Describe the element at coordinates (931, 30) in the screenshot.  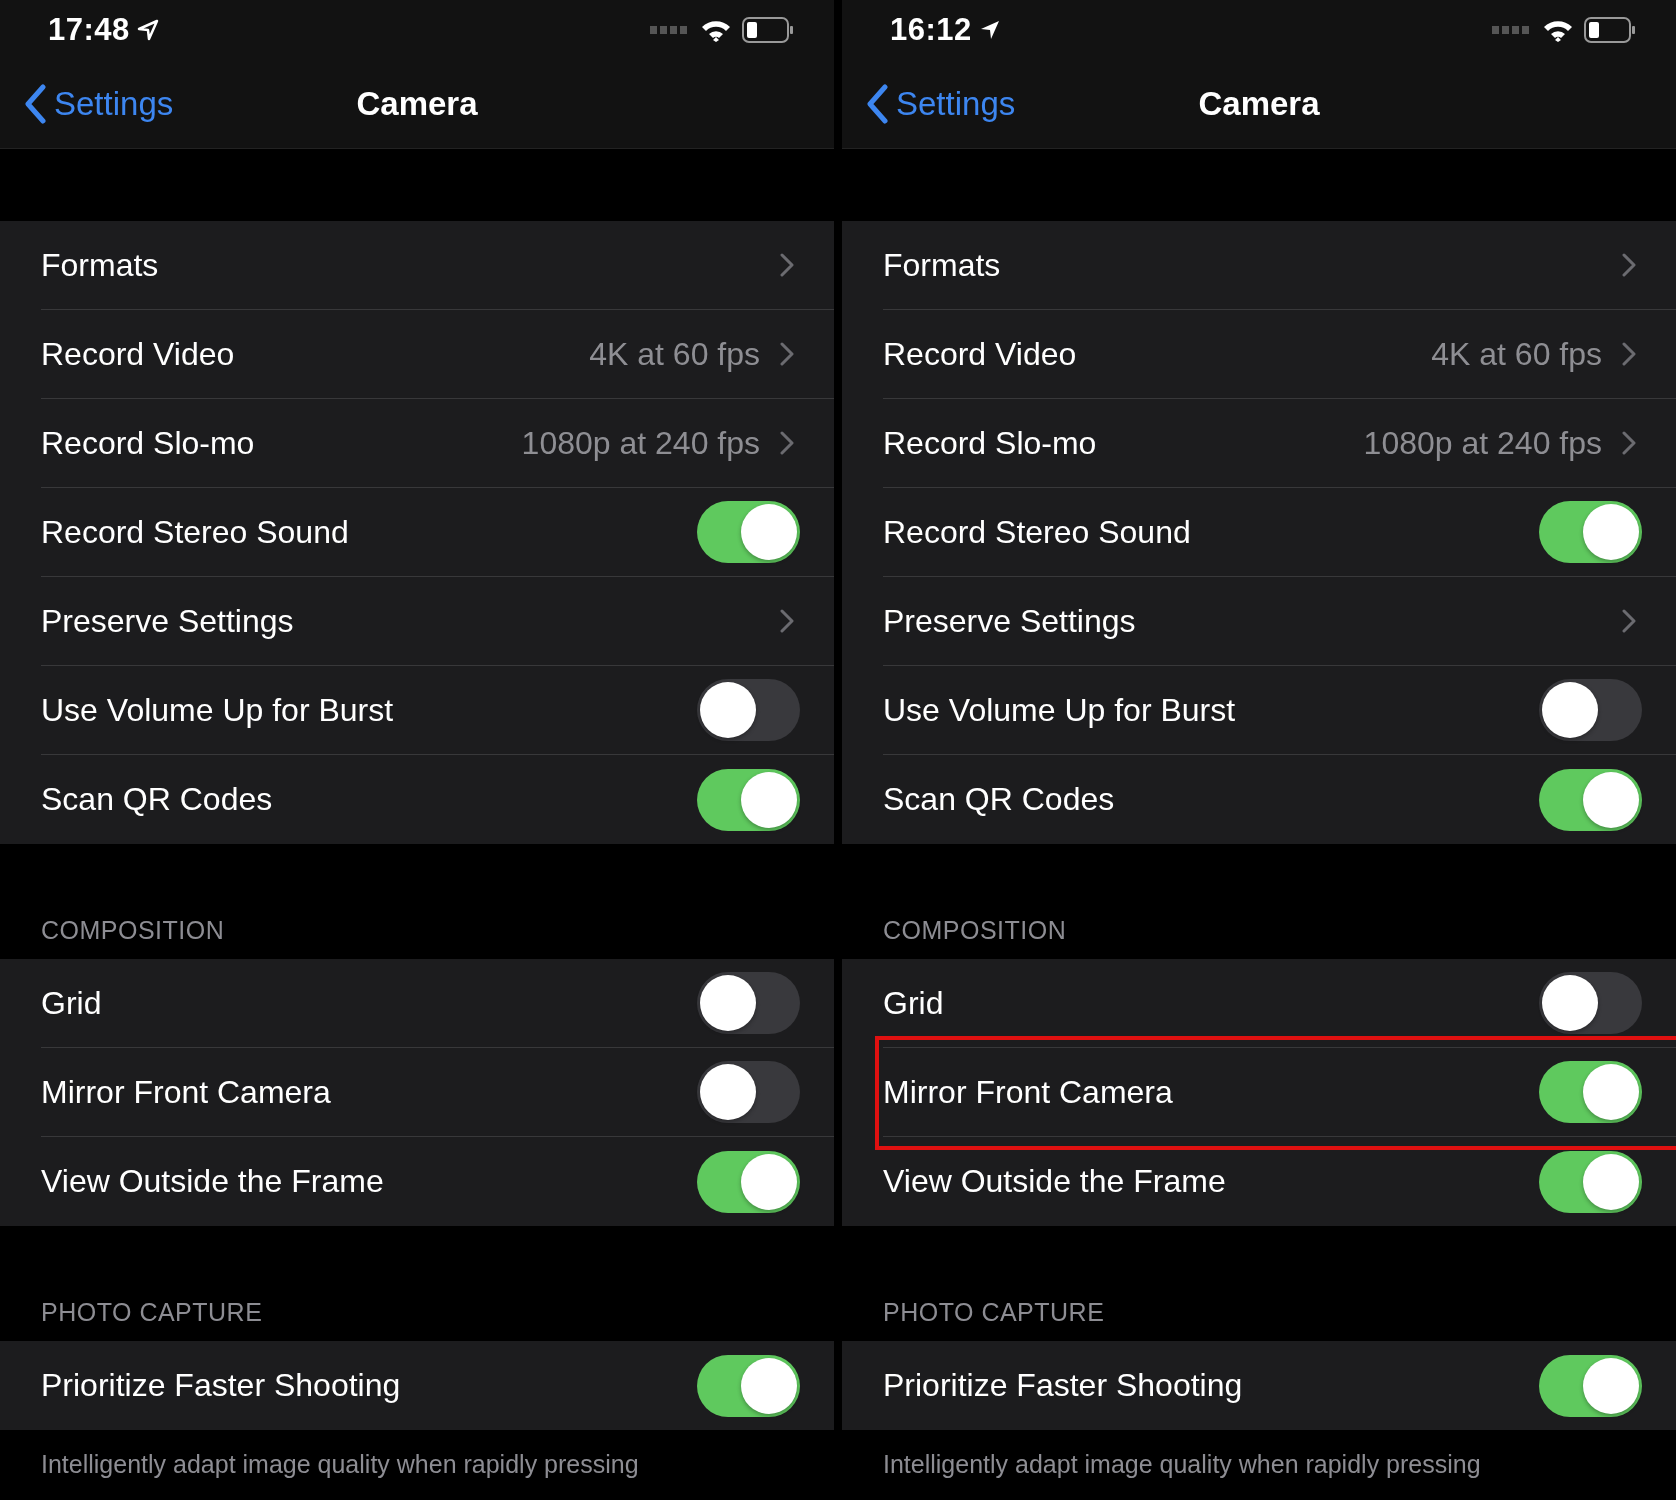
I see `status-time: 16:12` at that location.